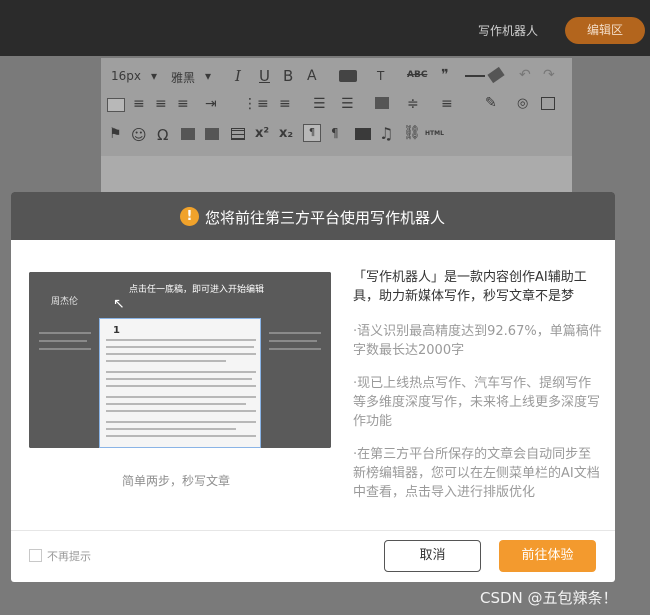 The image size is (650, 615). Describe the element at coordinates (347, 104) in the screenshot. I see `paragraph-spacing-icon: ☰` at that location.